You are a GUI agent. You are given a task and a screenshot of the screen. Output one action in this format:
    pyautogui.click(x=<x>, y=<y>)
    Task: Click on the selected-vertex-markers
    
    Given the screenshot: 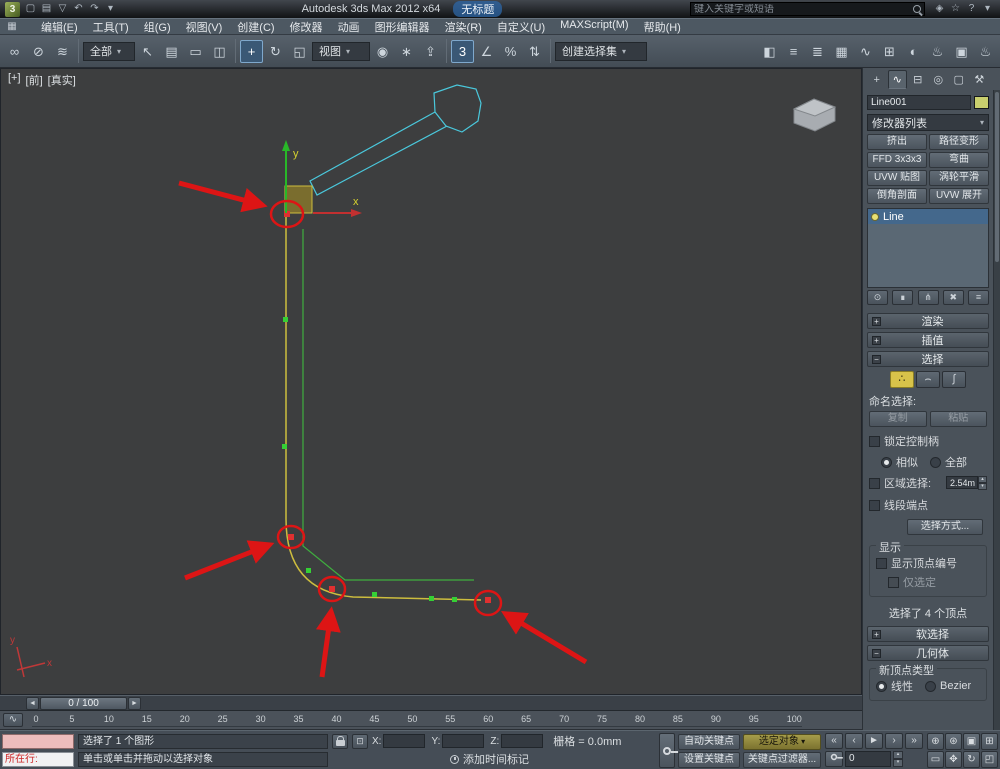 What is the action you would take?
    pyautogui.click(x=387, y=407)
    